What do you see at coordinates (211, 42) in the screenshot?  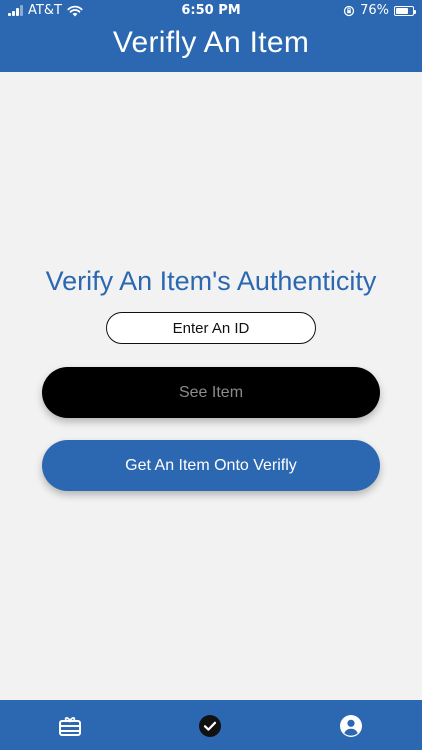 I see `page-title: Verifly An Item` at bounding box center [211, 42].